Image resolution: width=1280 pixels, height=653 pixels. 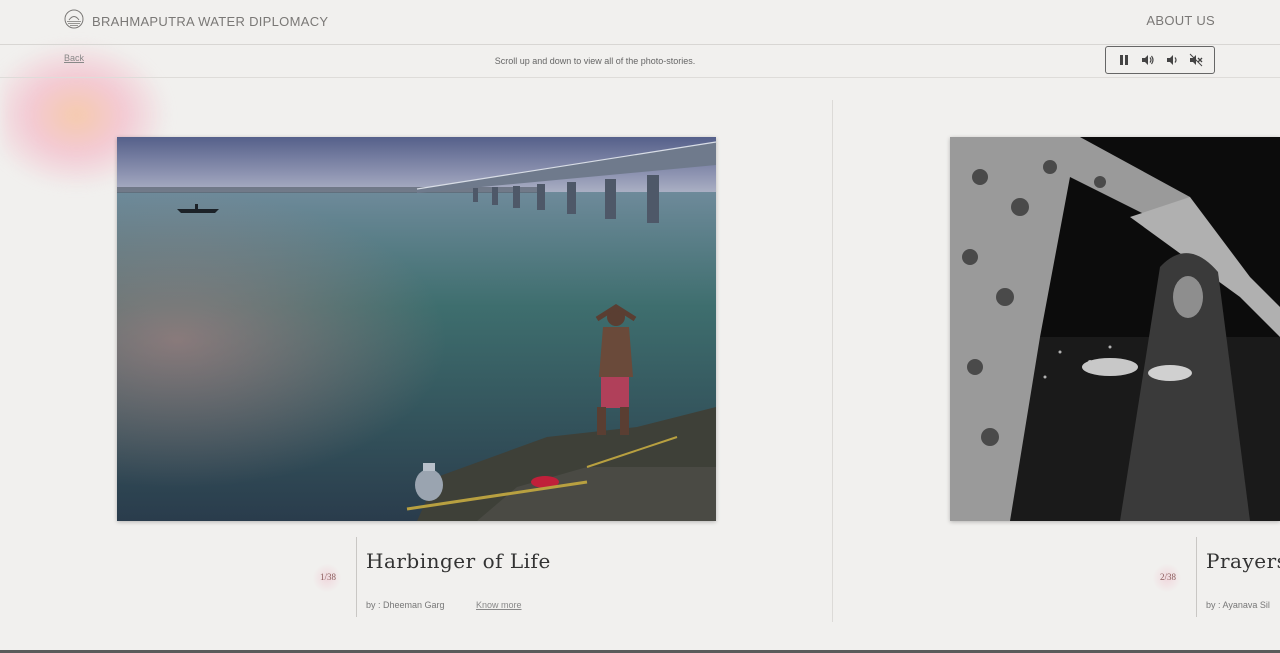 What do you see at coordinates (1243, 561) in the screenshot?
I see `story-title: Prayers` at bounding box center [1243, 561].